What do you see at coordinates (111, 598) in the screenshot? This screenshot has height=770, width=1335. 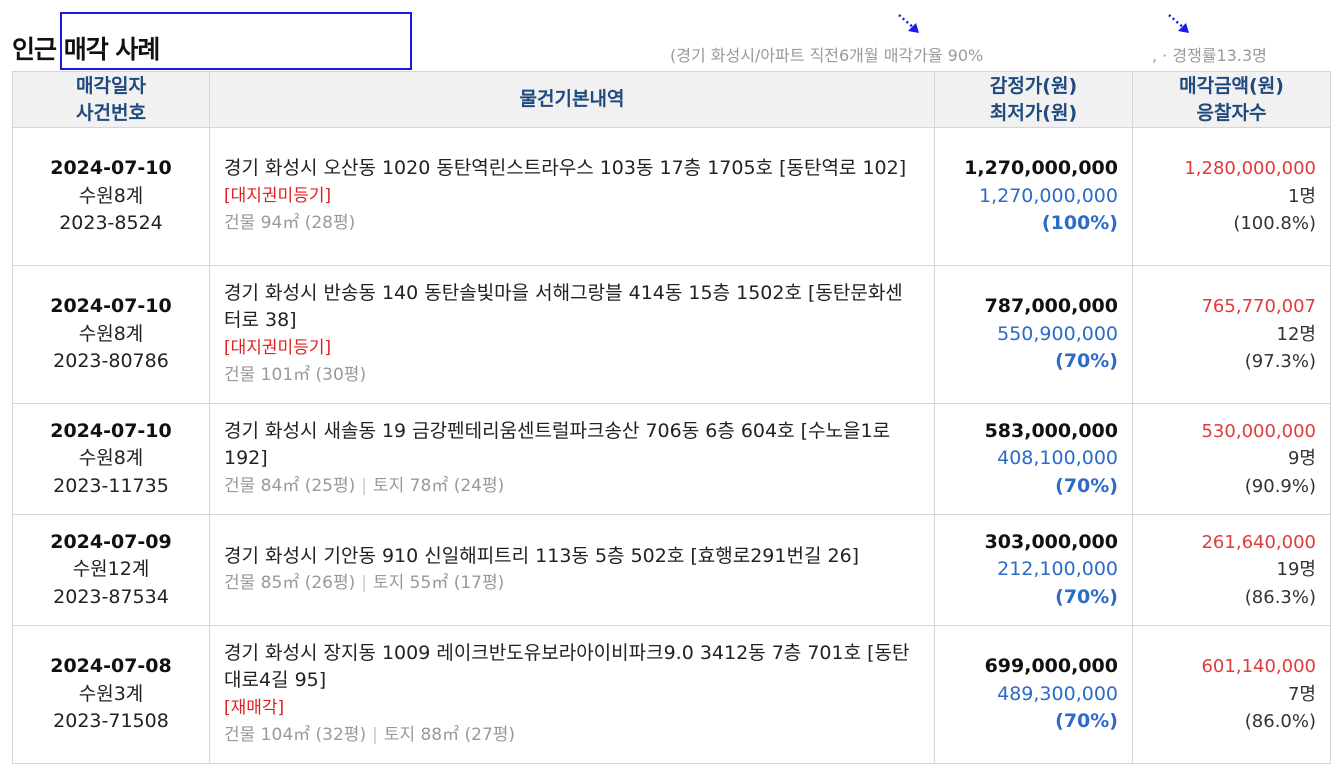 I see `case-number: 2023-87534` at bounding box center [111, 598].